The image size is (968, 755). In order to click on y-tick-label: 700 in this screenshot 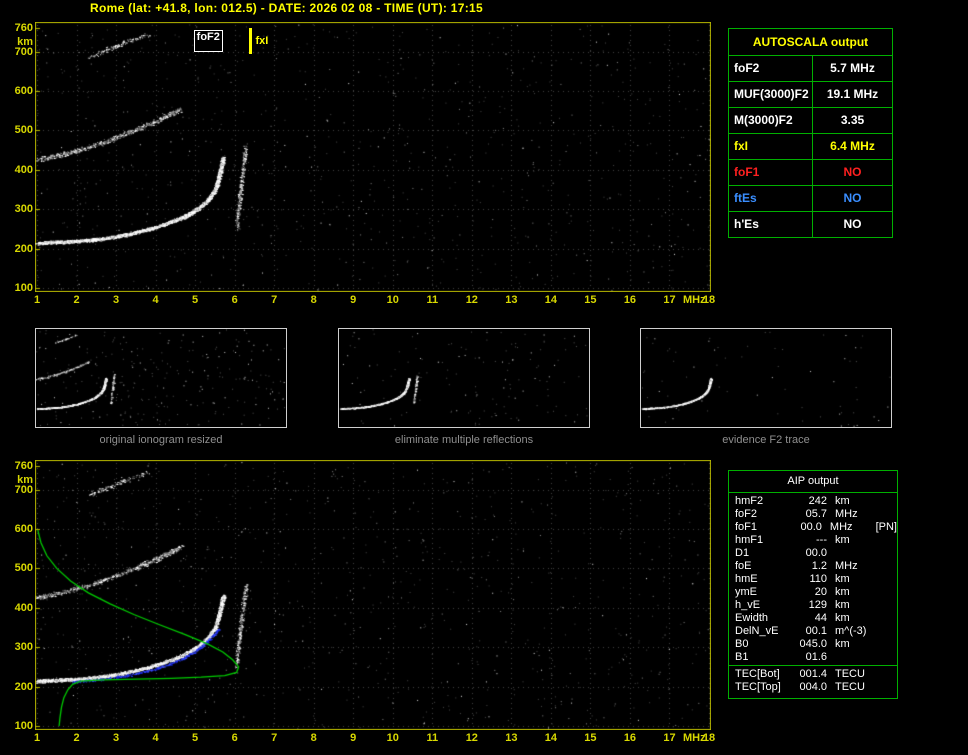, I will do `click(23, 489)`.